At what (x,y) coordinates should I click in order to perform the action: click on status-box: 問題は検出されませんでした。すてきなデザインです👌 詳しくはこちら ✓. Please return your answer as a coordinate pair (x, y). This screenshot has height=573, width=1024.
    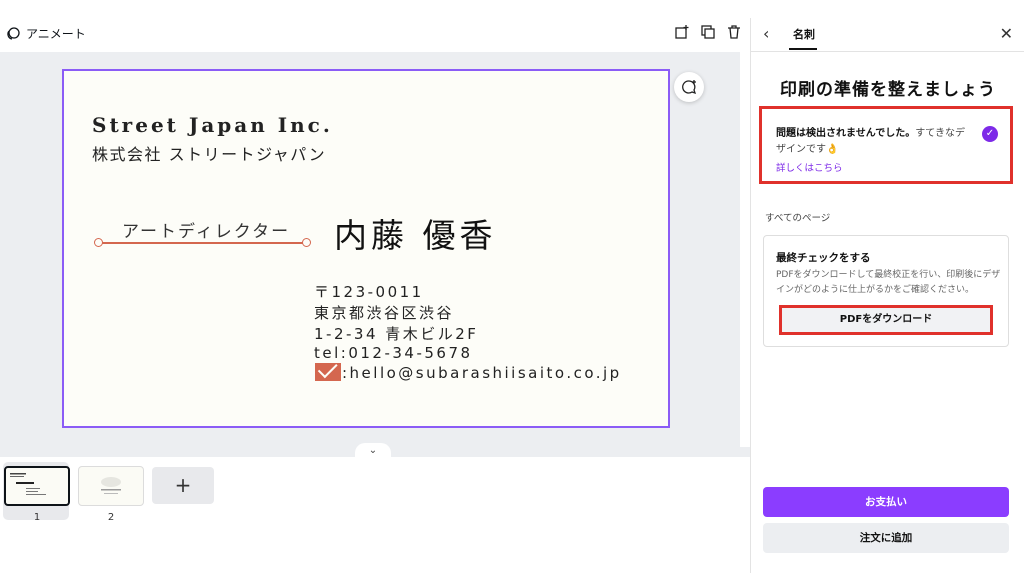
    Looking at the image, I should click on (886, 145).